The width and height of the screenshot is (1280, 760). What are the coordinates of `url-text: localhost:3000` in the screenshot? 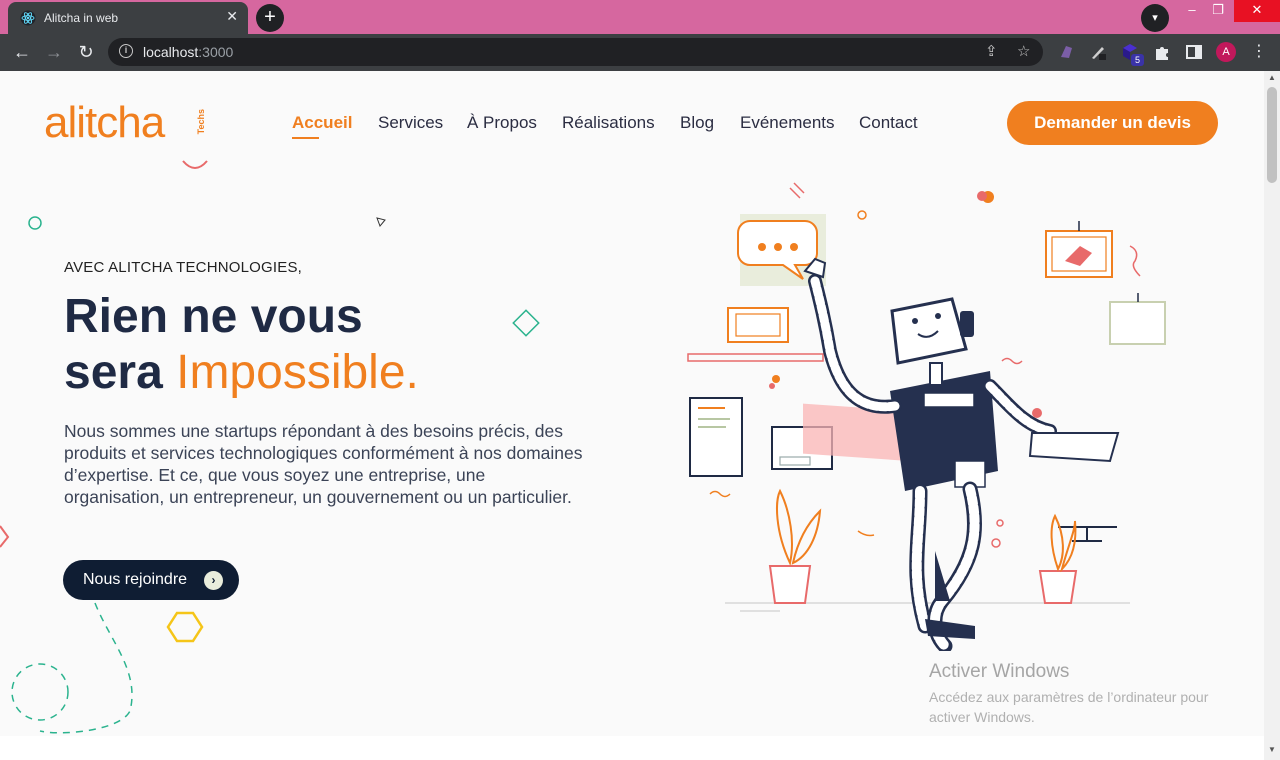 It's located at (188, 52).